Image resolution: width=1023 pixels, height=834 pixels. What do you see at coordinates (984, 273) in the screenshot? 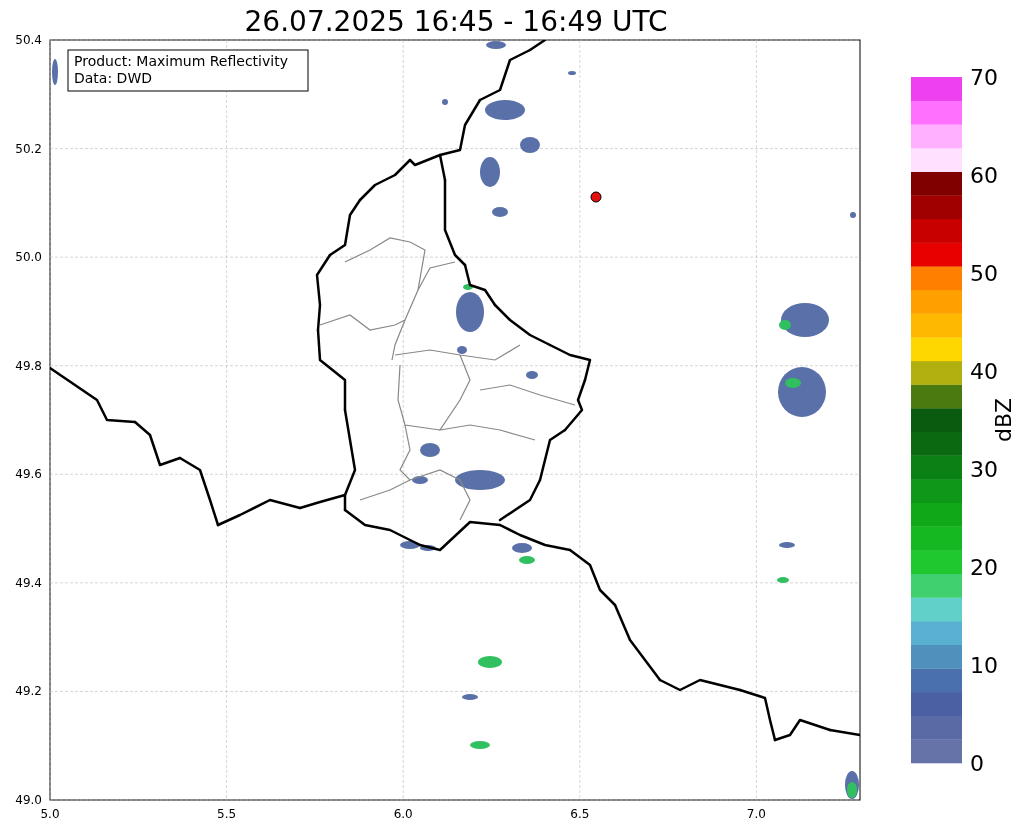
I see `colorbar-tick-label: 50` at bounding box center [984, 273].